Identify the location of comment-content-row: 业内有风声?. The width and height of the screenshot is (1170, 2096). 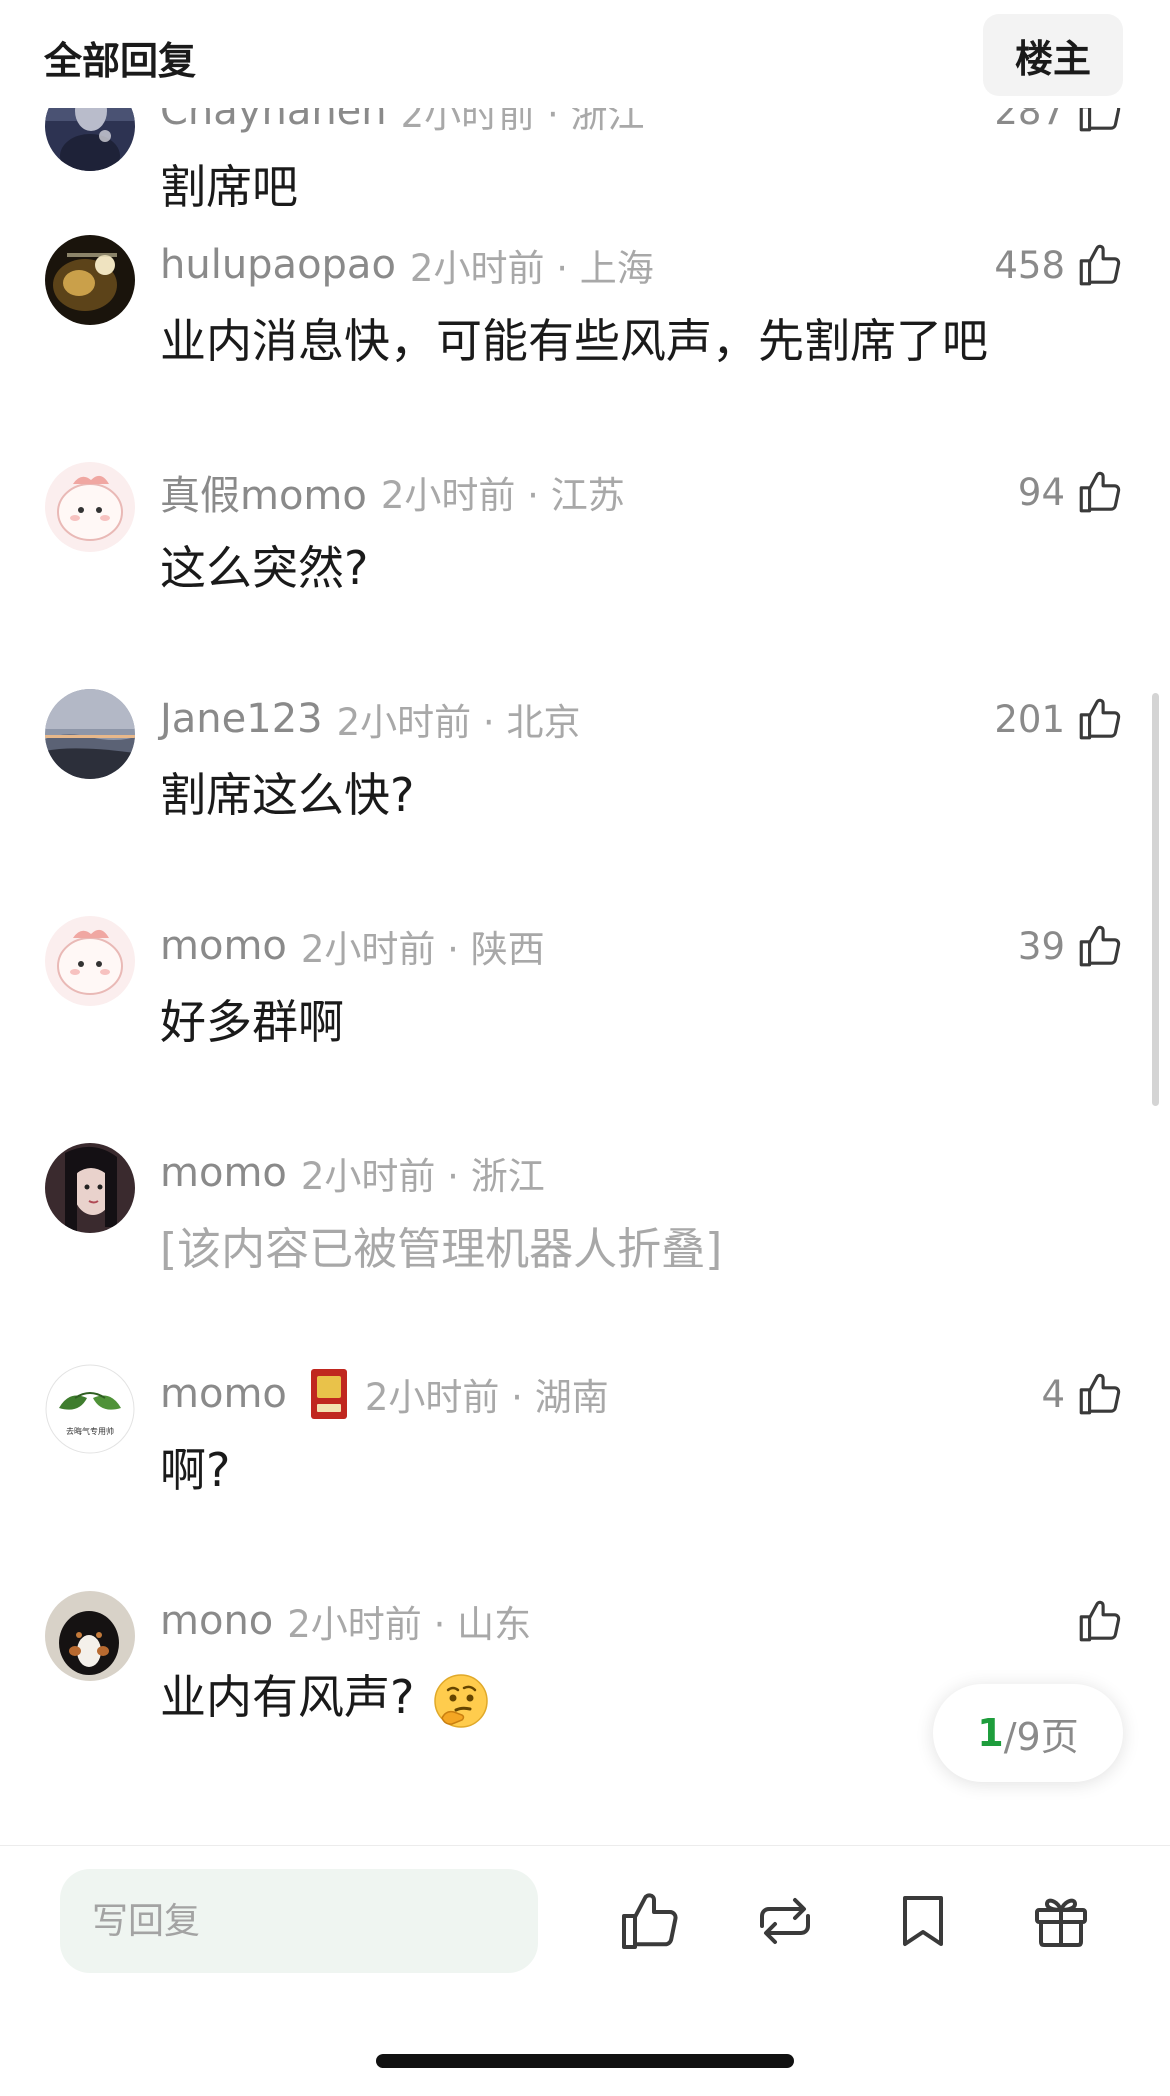
(325, 1695).